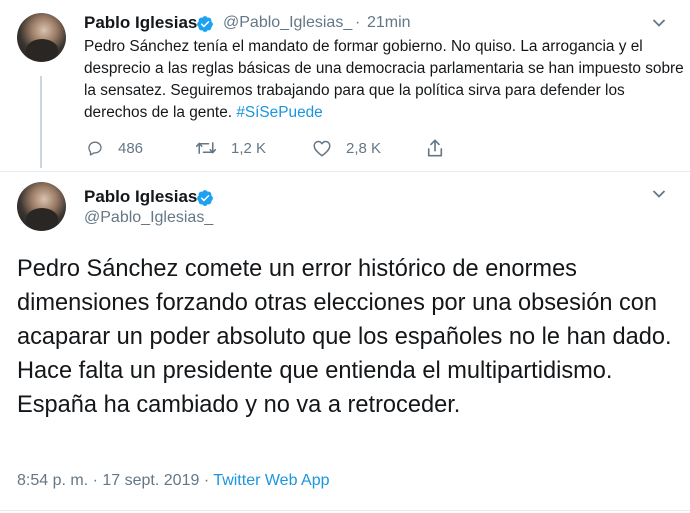 Image resolution: width=690 pixels, height=513 pixels. I want to click on retweet-icon, so click(206, 148).